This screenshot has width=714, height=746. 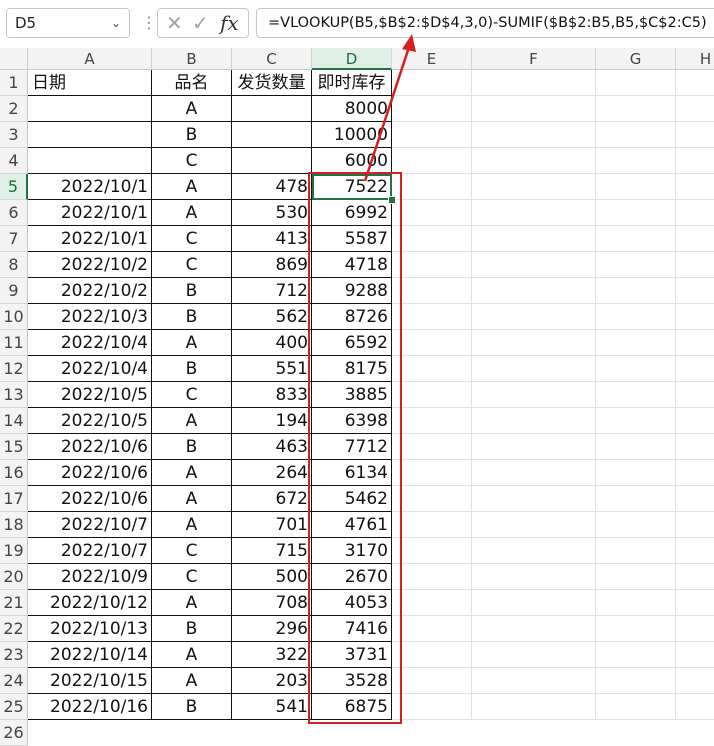 What do you see at coordinates (192, 83) in the screenshot?
I see `header-cell-b: 品名` at bounding box center [192, 83].